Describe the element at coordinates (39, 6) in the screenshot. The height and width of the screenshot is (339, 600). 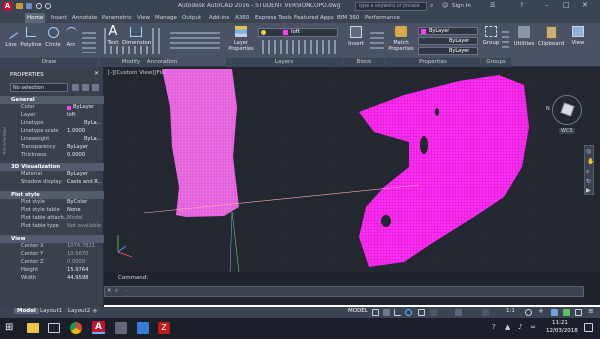
I see `undo-icon` at that location.